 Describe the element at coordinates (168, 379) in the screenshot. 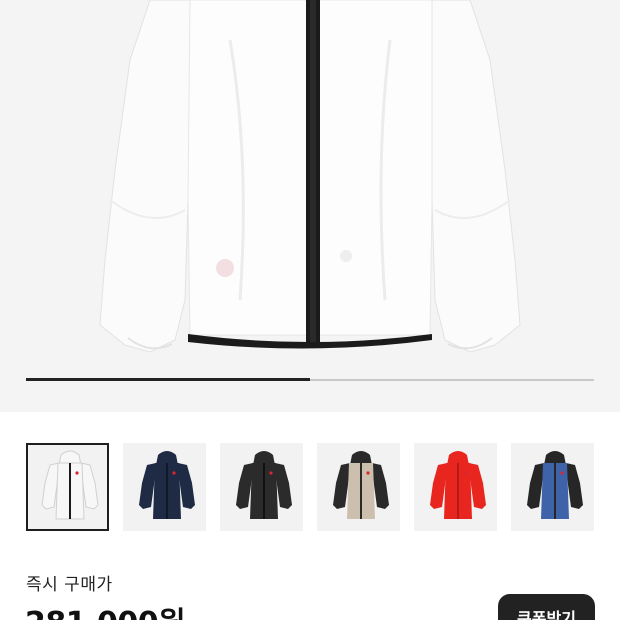

I see `gallery-progress-indicator` at that location.